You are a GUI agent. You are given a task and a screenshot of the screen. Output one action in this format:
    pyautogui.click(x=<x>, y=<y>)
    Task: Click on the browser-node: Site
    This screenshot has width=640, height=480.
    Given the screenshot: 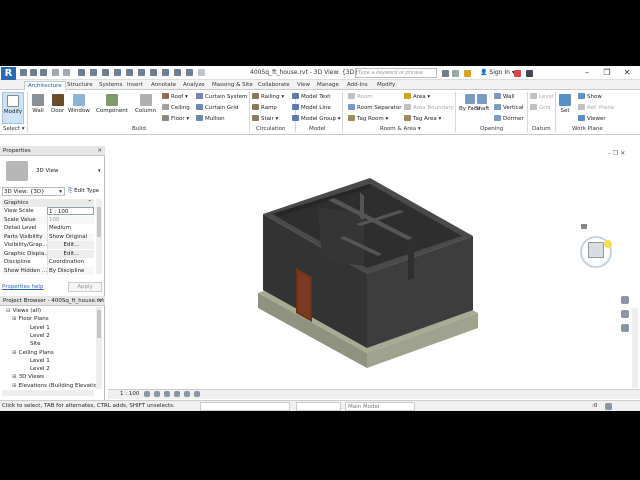 What is the action you would take?
    pyautogui.click(x=35, y=344)
    